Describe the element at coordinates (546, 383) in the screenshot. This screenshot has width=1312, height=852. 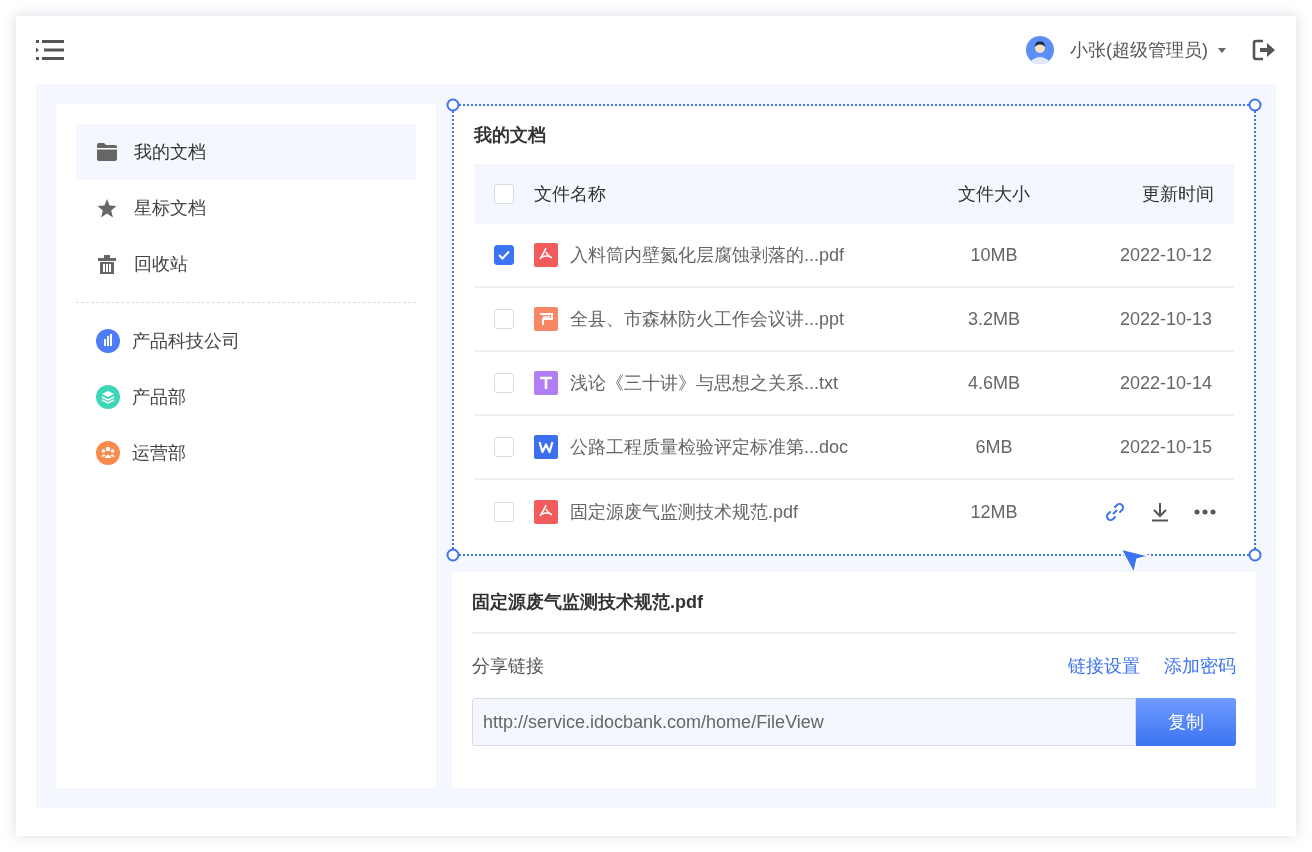
I see `text-file-icon` at that location.